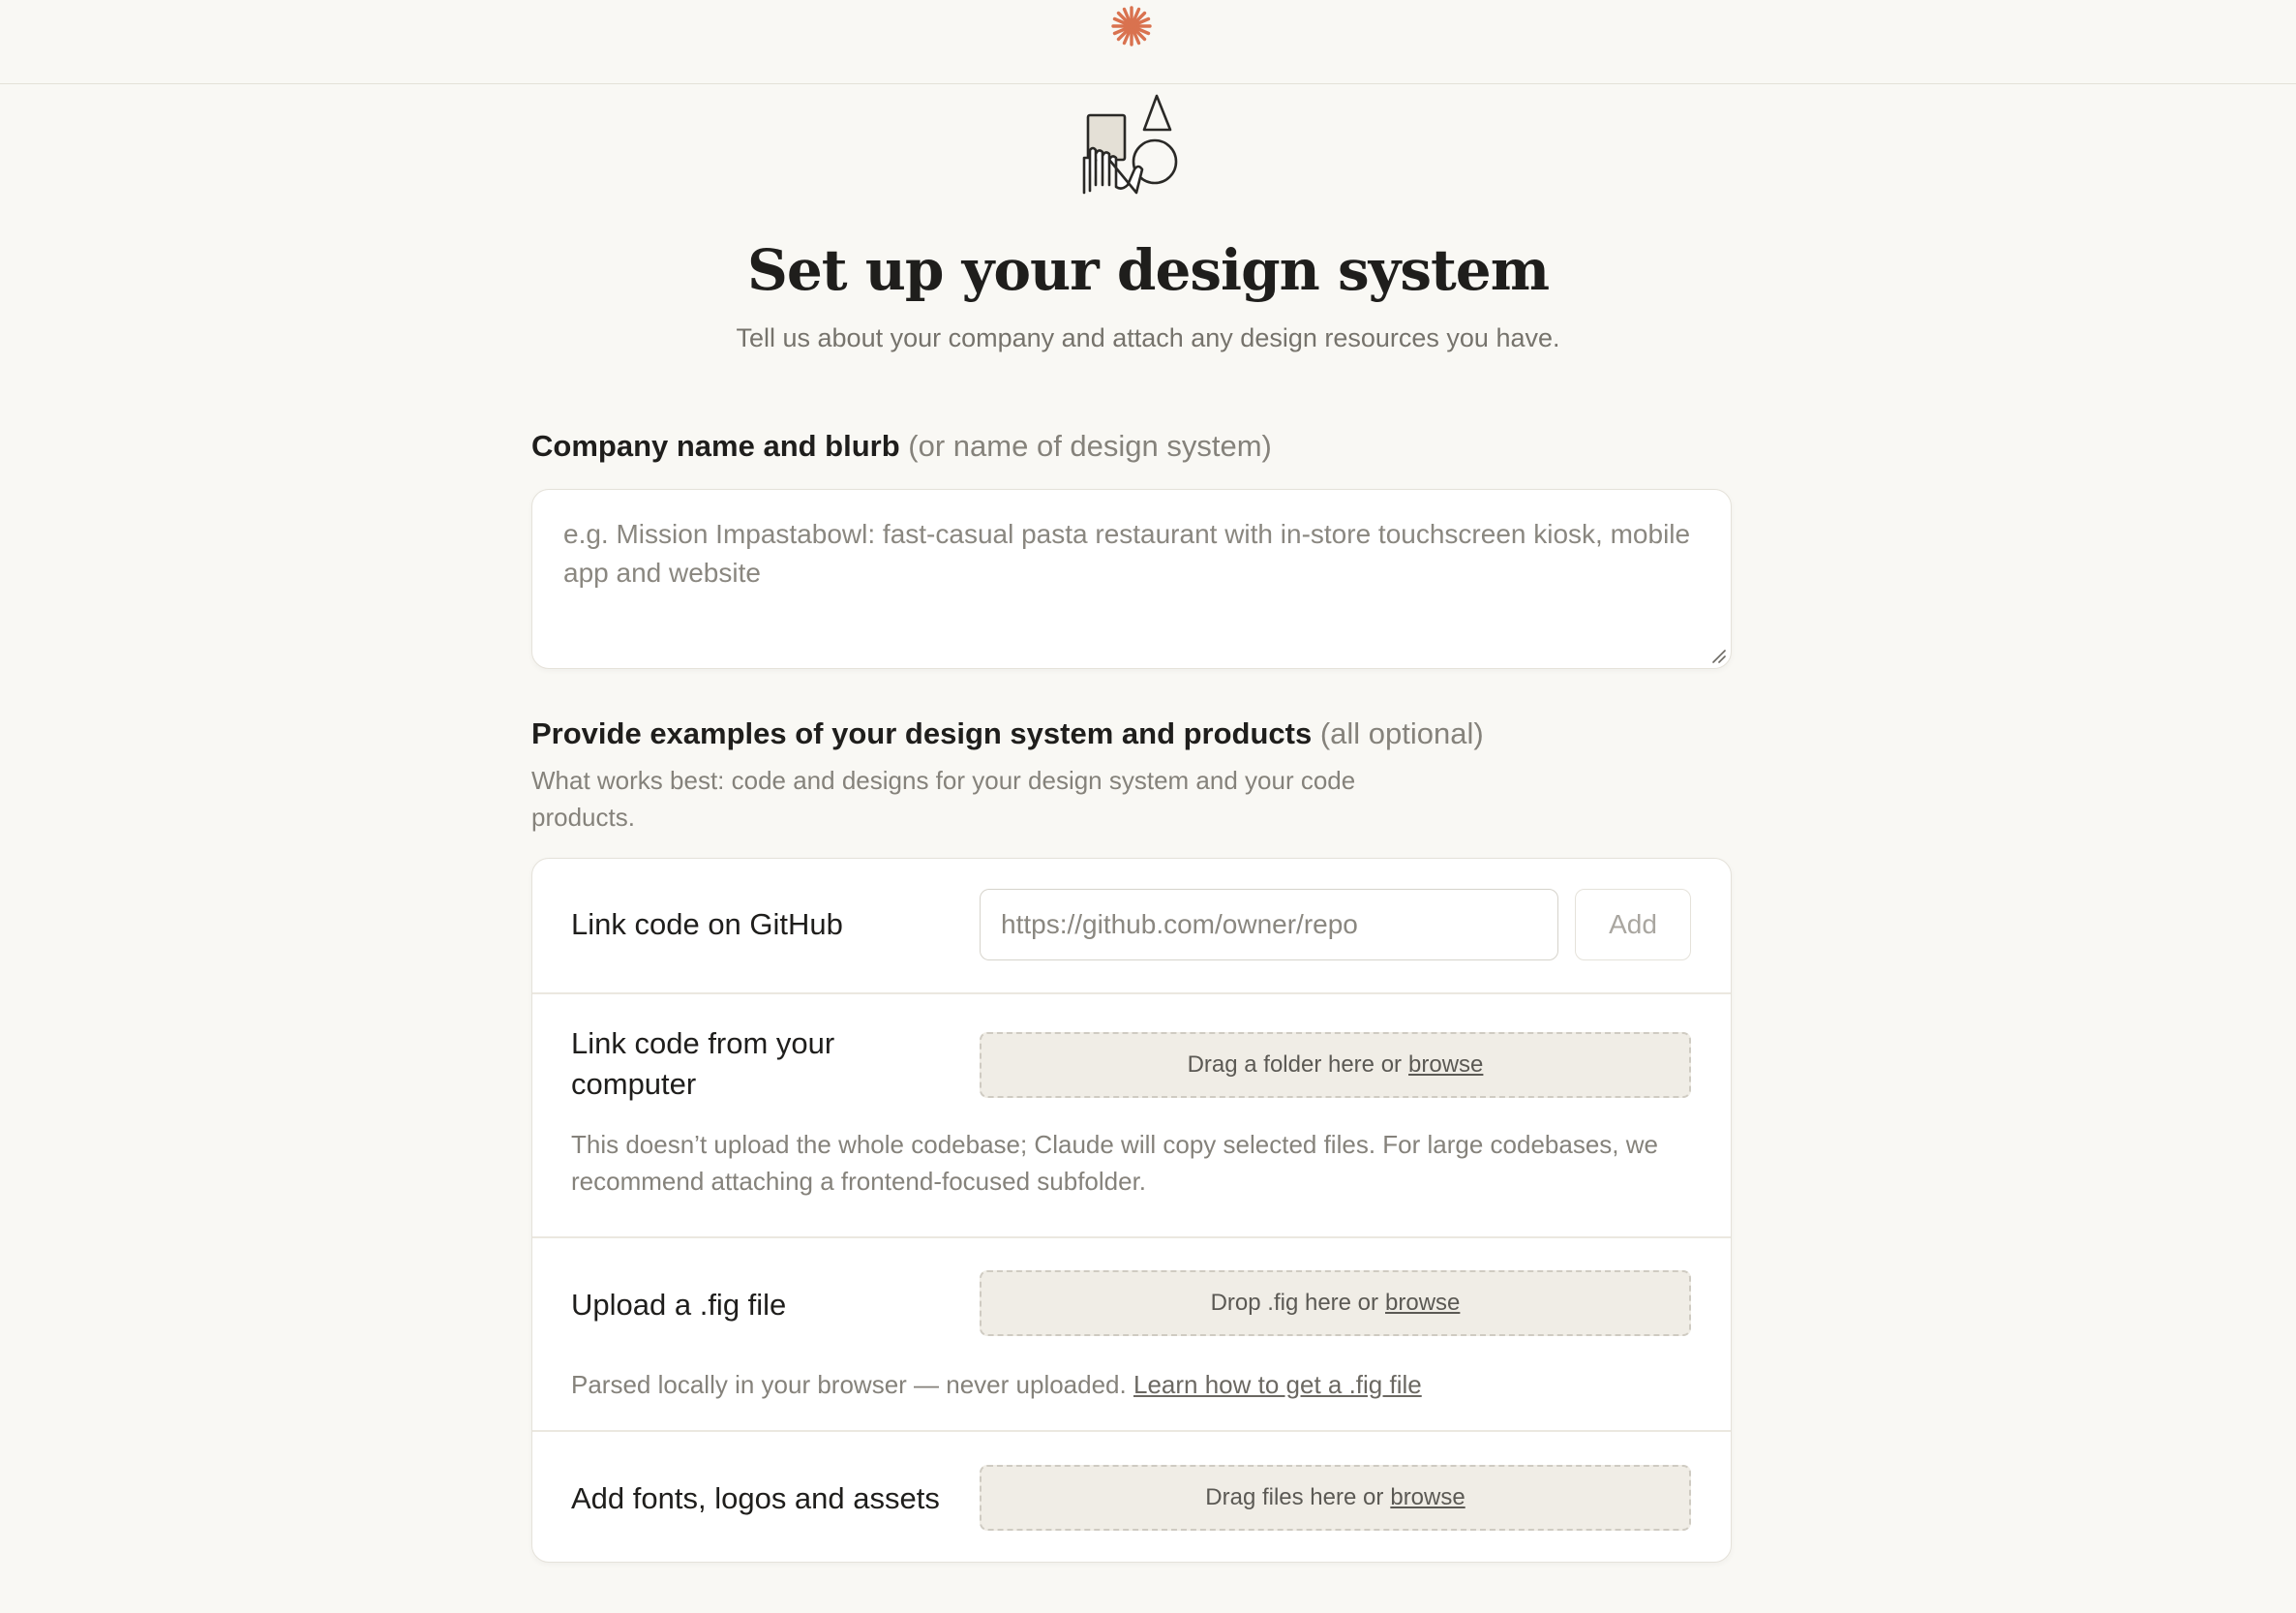 The height and width of the screenshot is (1613, 2296). What do you see at coordinates (1294, 1303) in the screenshot?
I see `fig-dropzone-text: Drop .fig here or` at bounding box center [1294, 1303].